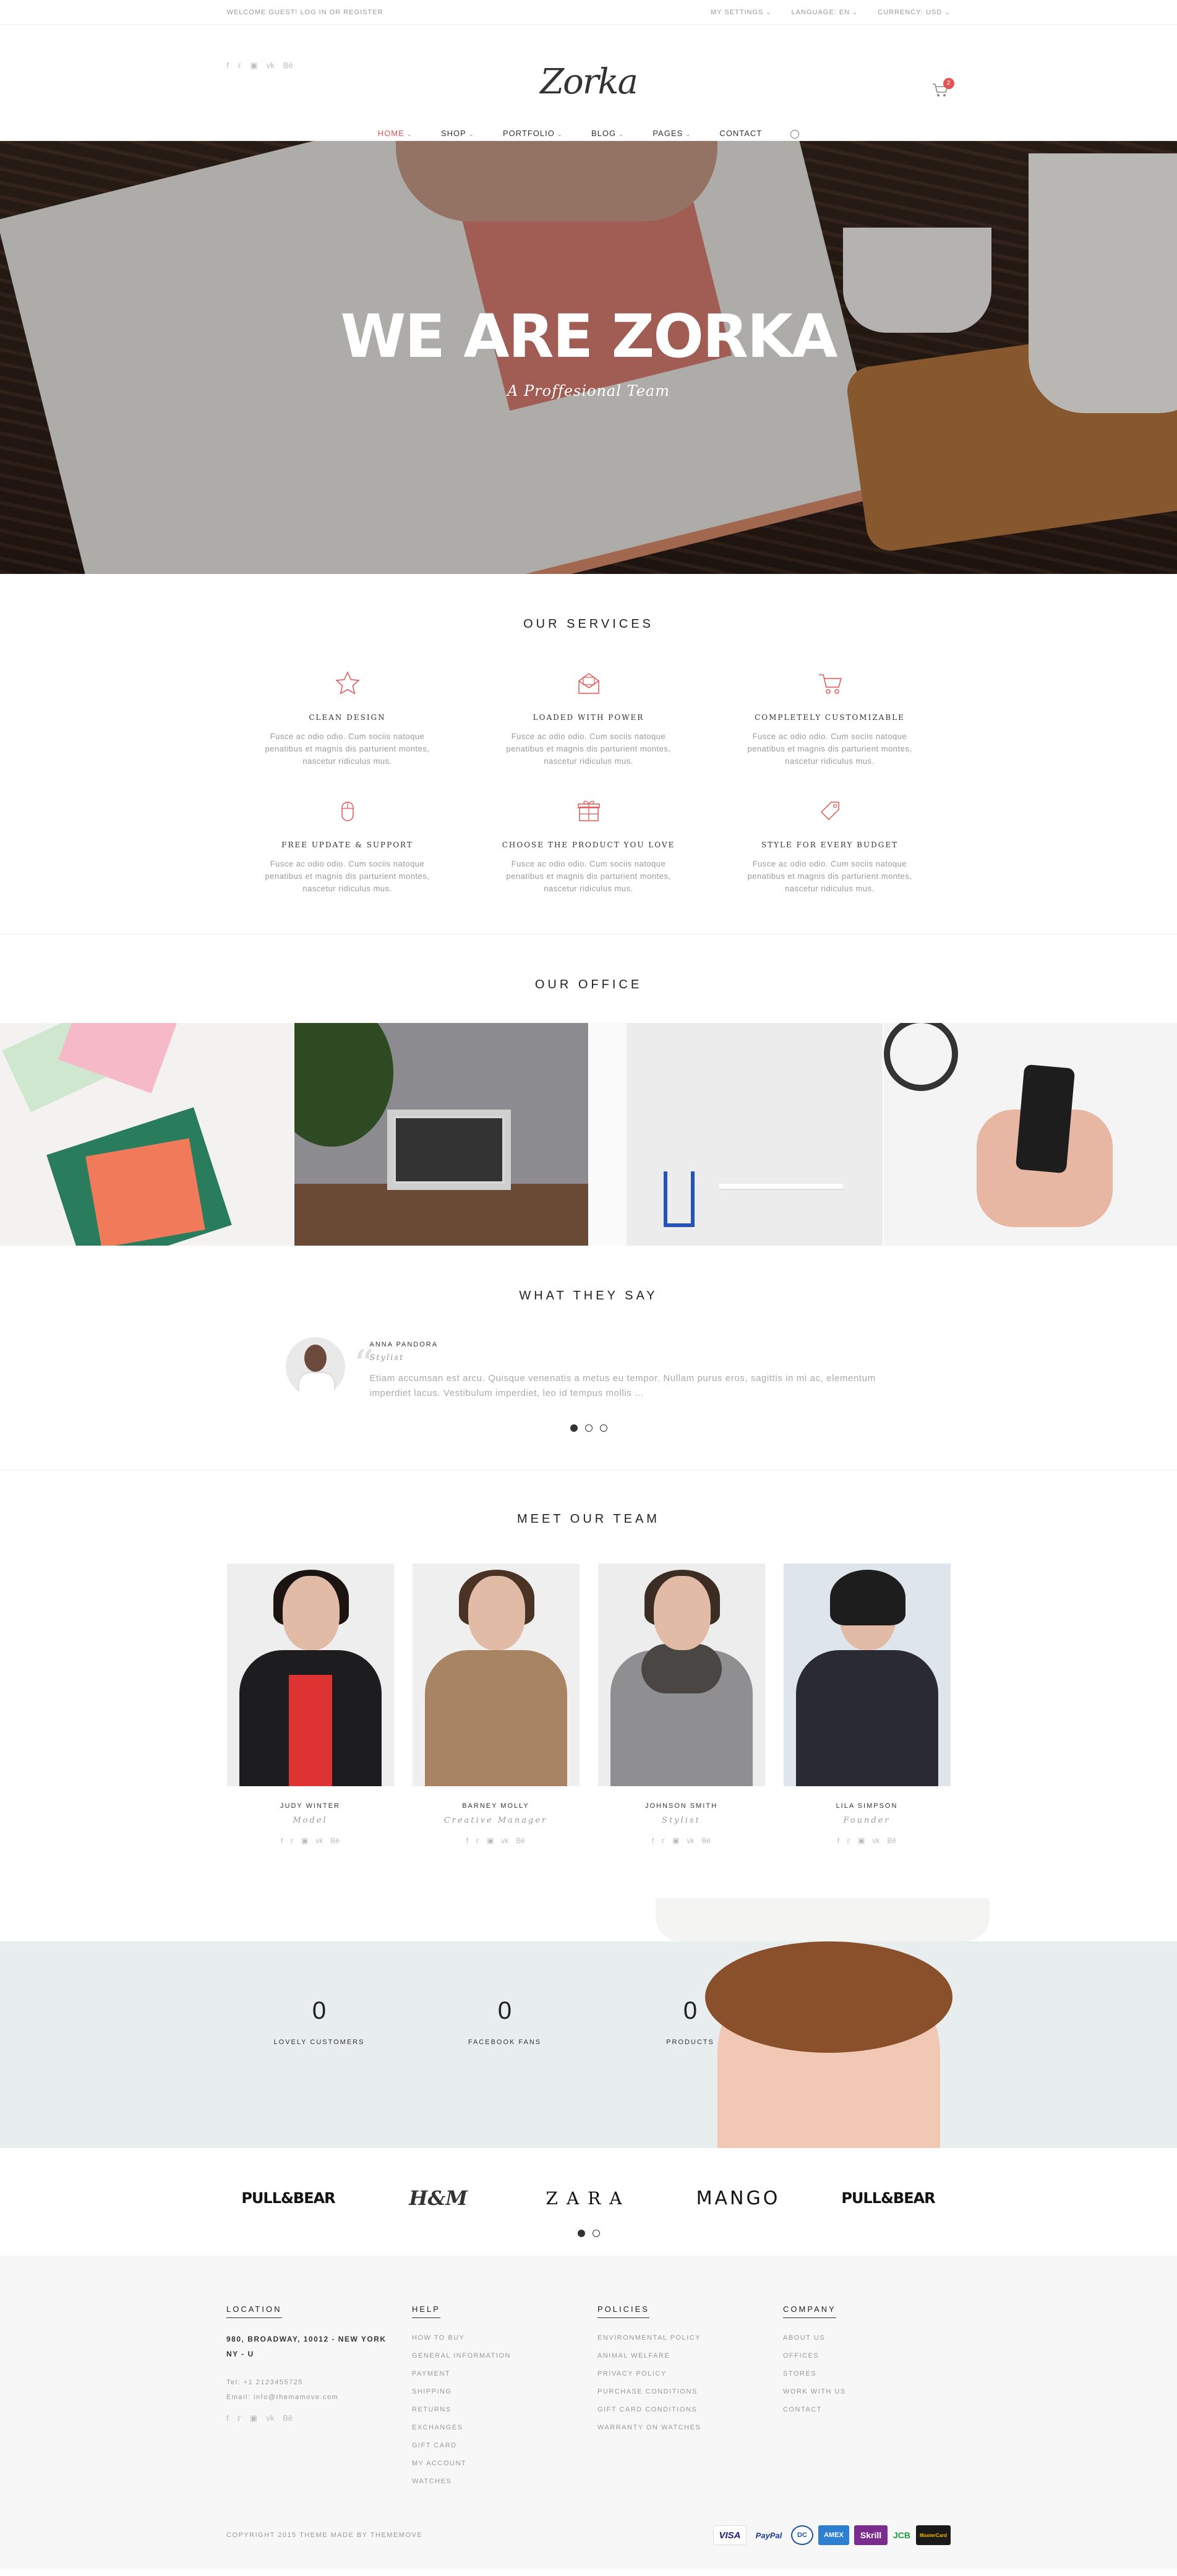 The width and height of the screenshot is (1177, 2576). What do you see at coordinates (589, 82) in the screenshot?
I see `site-logo: Zorka` at bounding box center [589, 82].